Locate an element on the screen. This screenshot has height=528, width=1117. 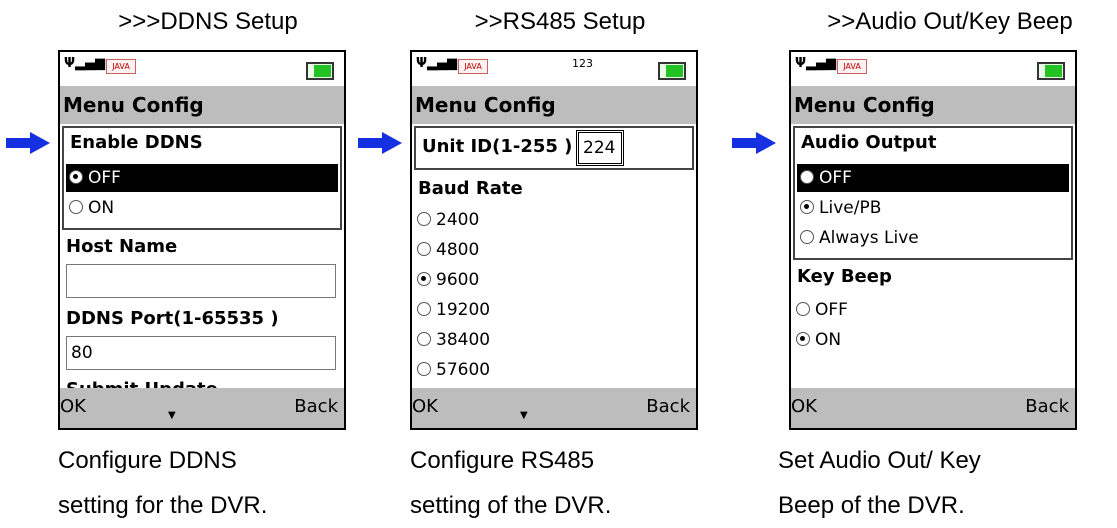
enable-ddns-option-on: ON is located at coordinates (202, 208).